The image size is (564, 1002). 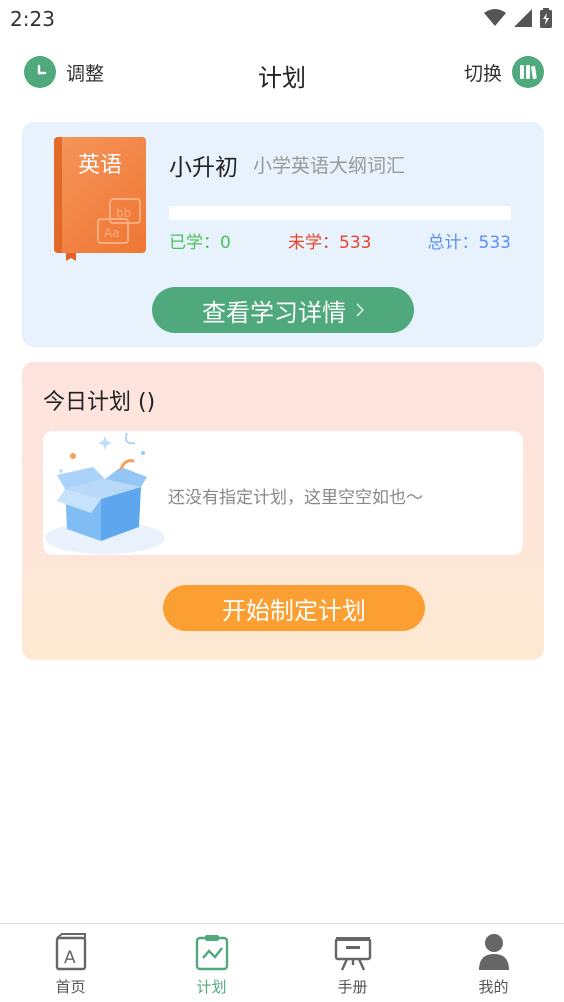 I want to click on empty-plan-box: 还没有指定计划，这里空空如也～, so click(x=283, y=493).